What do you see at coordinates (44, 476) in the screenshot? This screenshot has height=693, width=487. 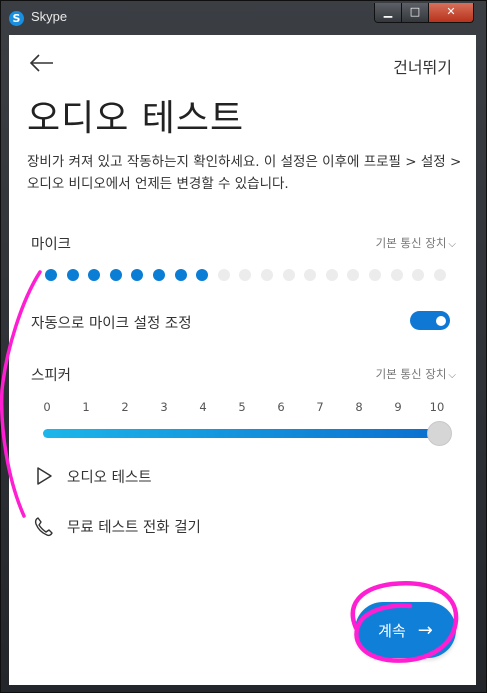 I see `play-icon` at bounding box center [44, 476].